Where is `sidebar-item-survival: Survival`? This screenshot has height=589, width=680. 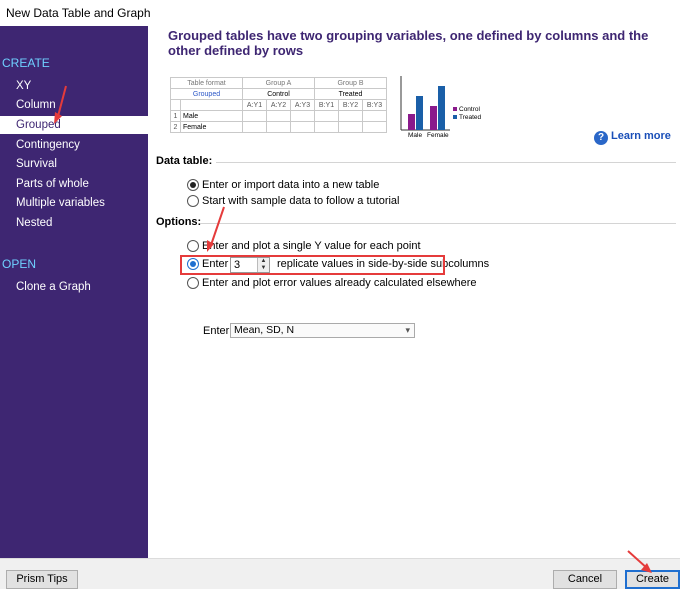
sidebar-item-survival: Survival is located at coordinates (74, 164).